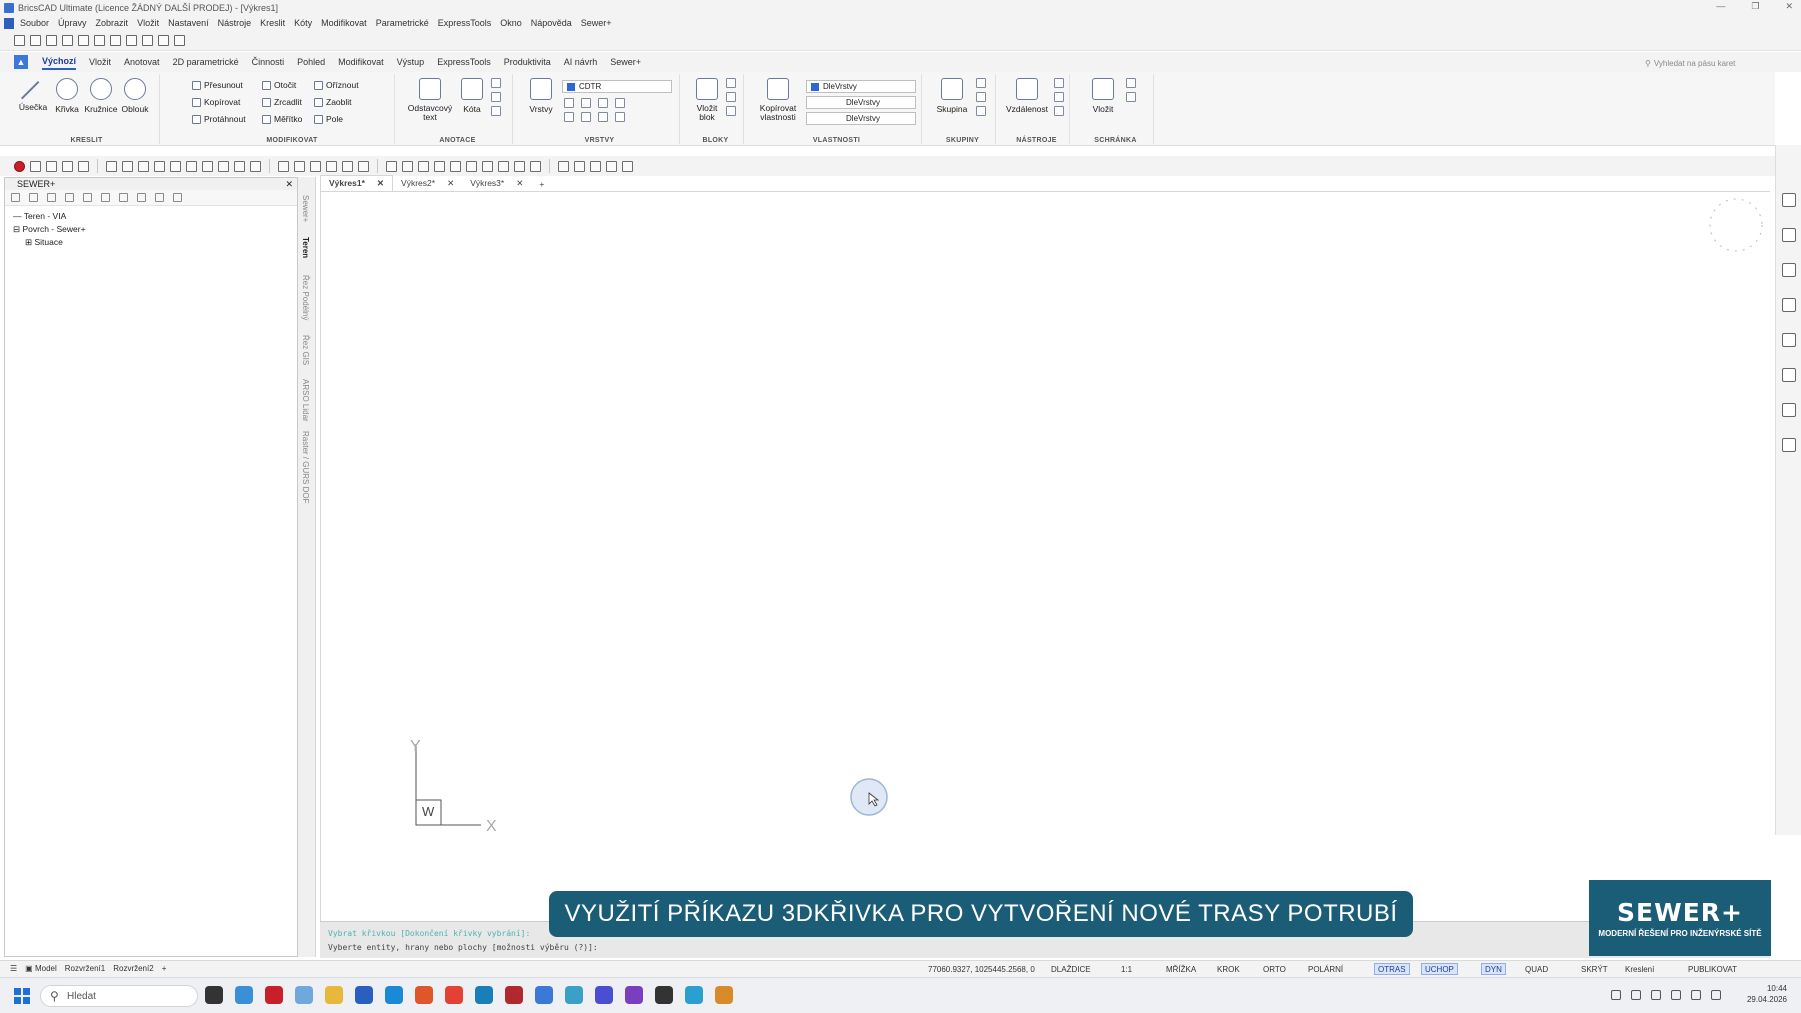 The image size is (1801, 1013). I want to click on doc-tab-vykres3: Výkres3* ✕, so click(496, 183).